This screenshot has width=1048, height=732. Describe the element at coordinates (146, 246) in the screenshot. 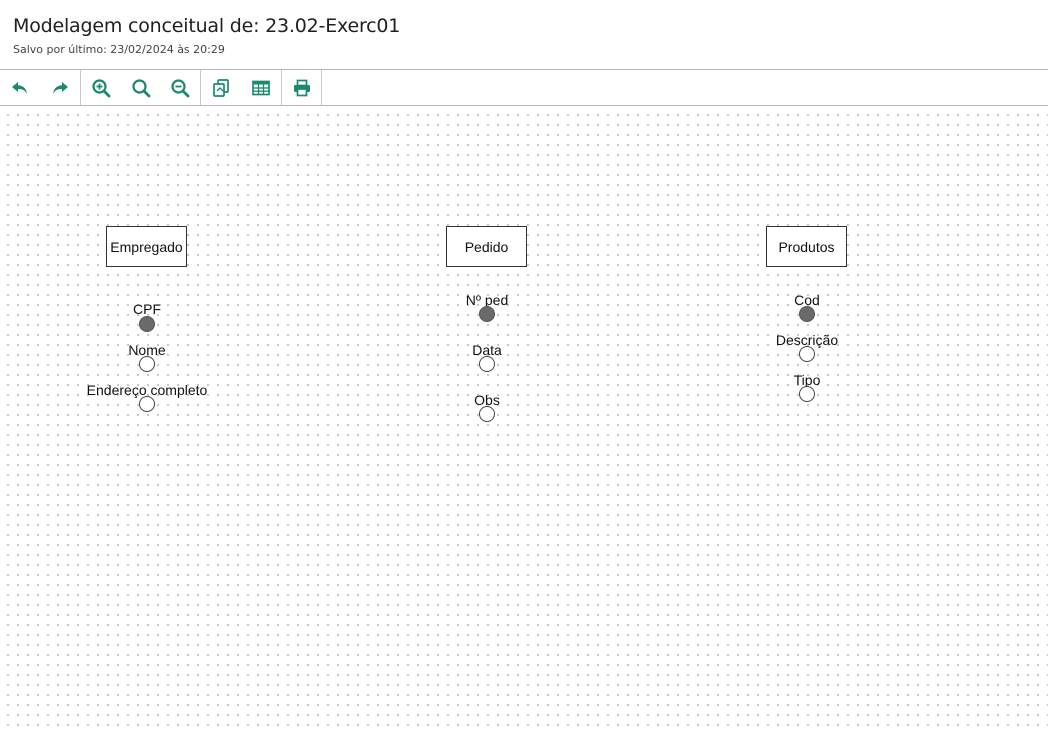

I see `entity-empregado: Empregado` at that location.